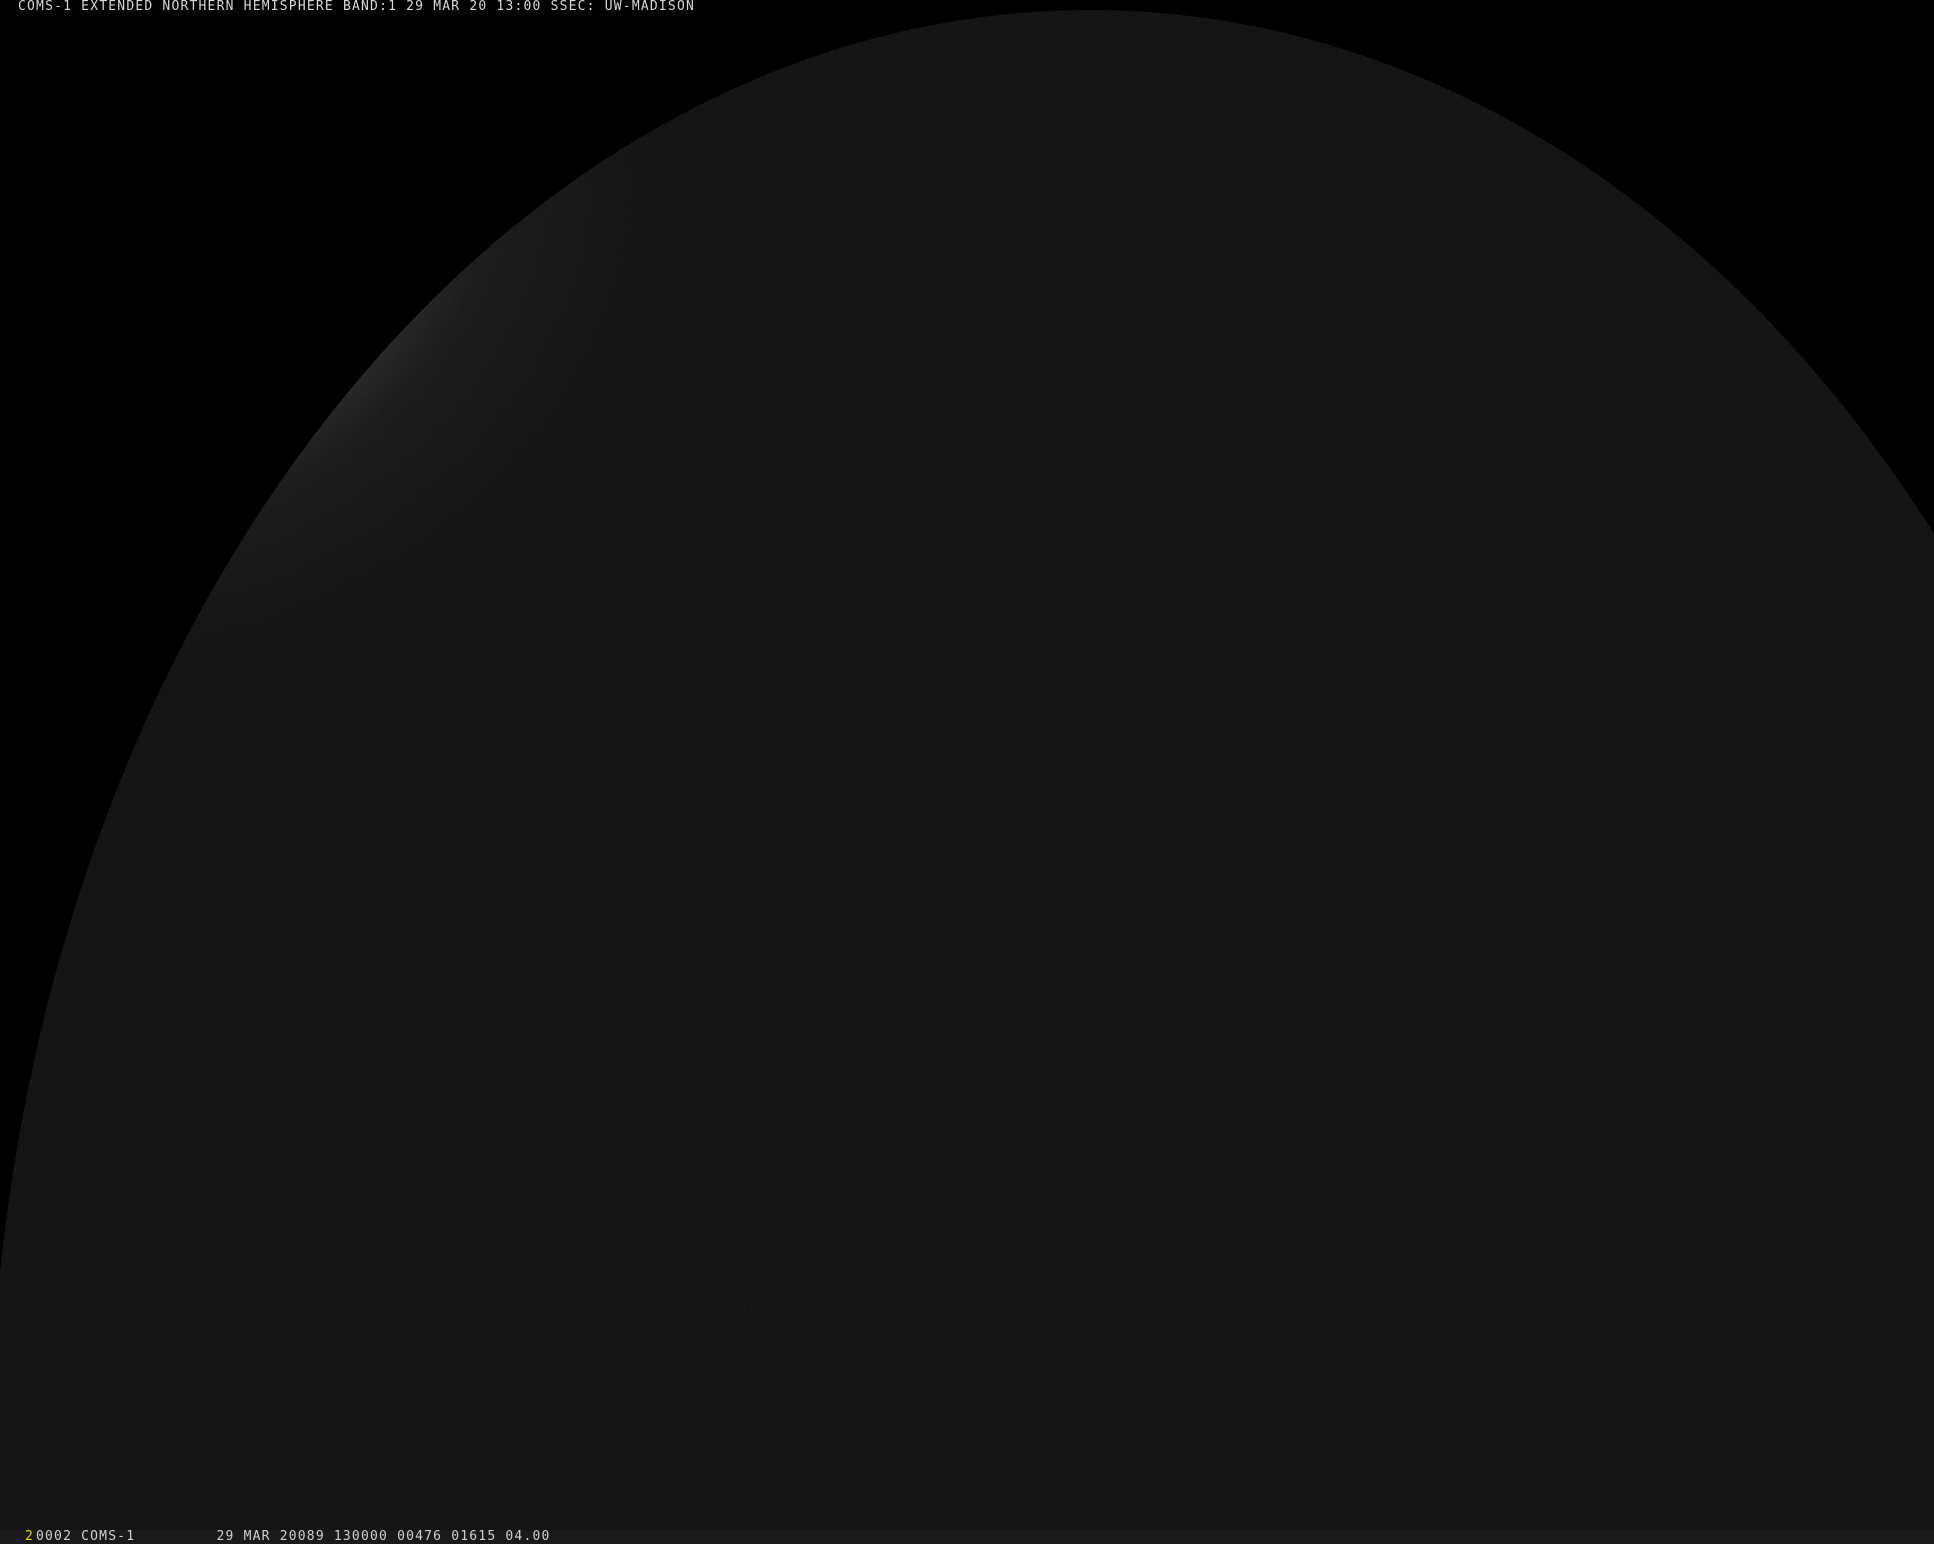 This screenshot has height=1544, width=1934. What do you see at coordinates (29, 1536) in the screenshot?
I see `frame-index: 2` at bounding box center [29, 1536].